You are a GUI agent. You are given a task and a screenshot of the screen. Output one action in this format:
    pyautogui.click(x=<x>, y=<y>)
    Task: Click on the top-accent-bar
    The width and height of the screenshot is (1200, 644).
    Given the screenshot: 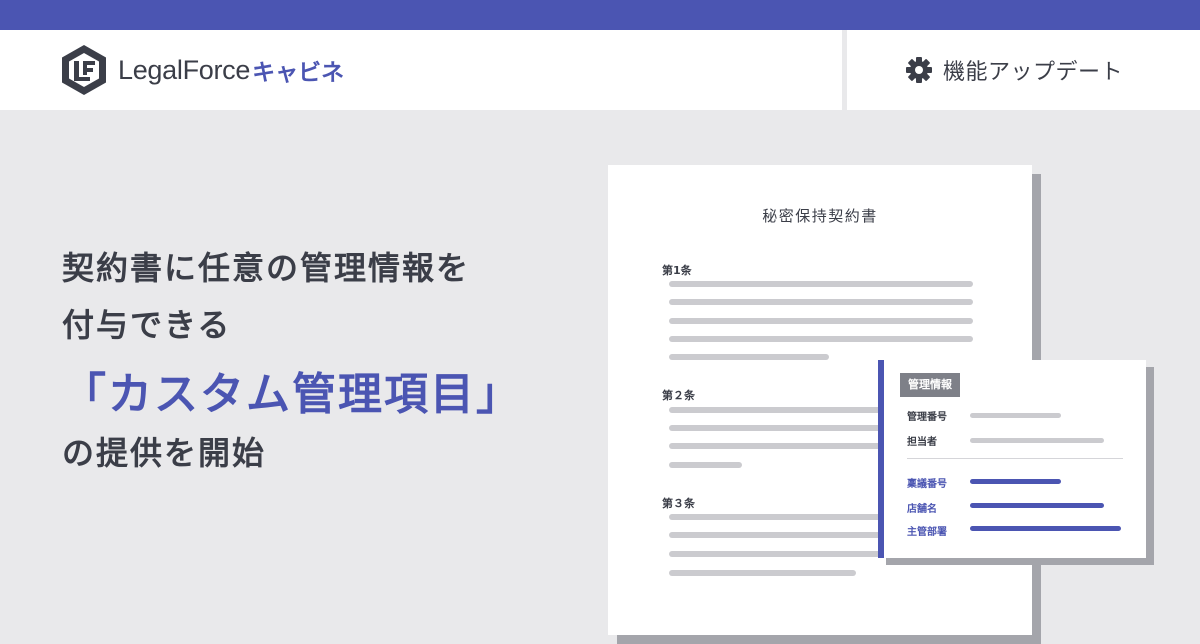 What is the action you would take?
    pyautogui.click(x=600, y=15)
    